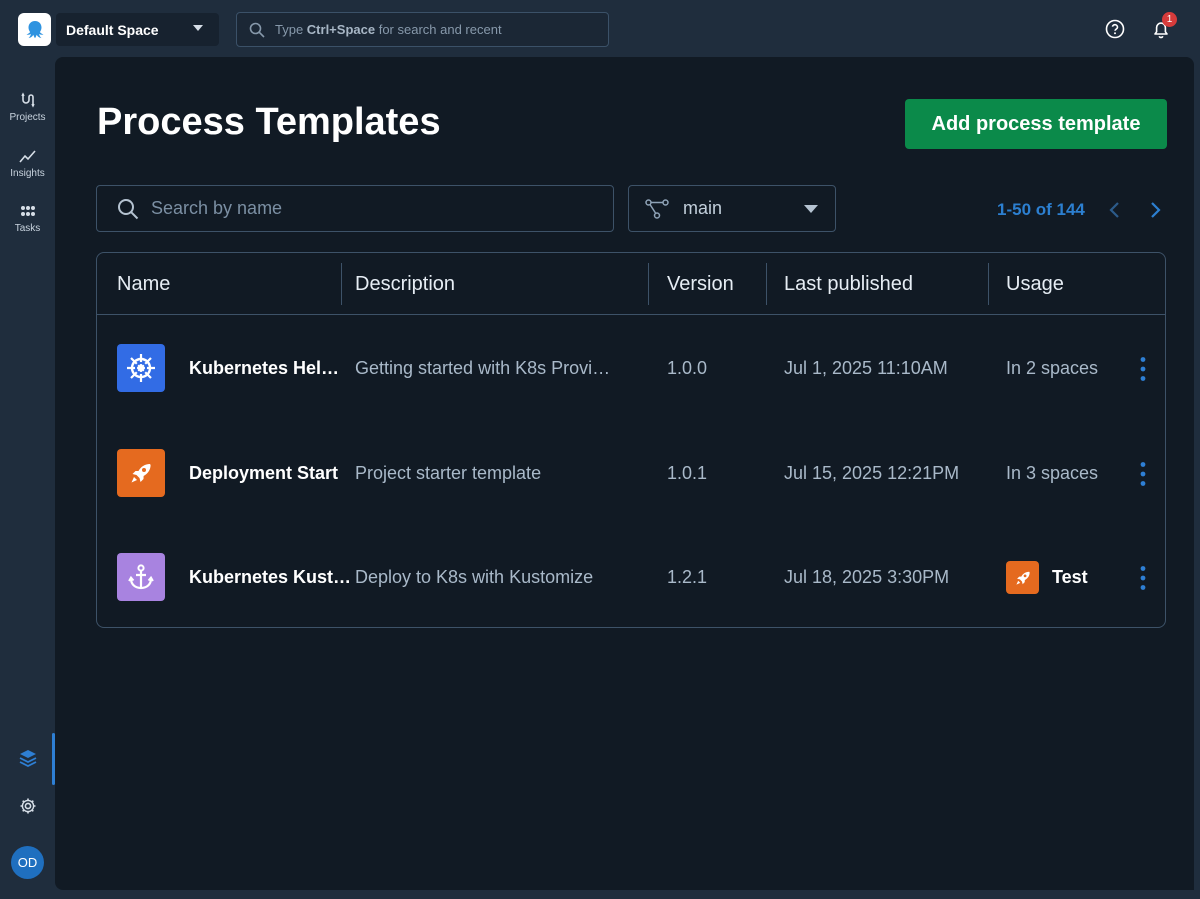 The image size is (1200, 899). What do you see at coordinates (405, 284) in the screenshot?
I see `column-header-description: Description` at bounding box center [405, 284].